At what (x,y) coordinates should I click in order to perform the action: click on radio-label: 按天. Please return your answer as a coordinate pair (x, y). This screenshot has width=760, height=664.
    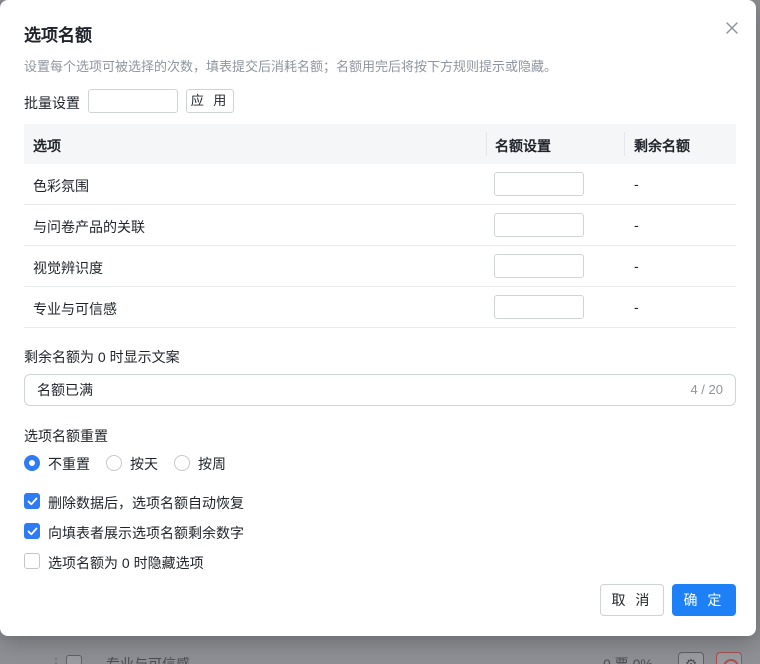
    Looking at the image, I should click on (144, 464).